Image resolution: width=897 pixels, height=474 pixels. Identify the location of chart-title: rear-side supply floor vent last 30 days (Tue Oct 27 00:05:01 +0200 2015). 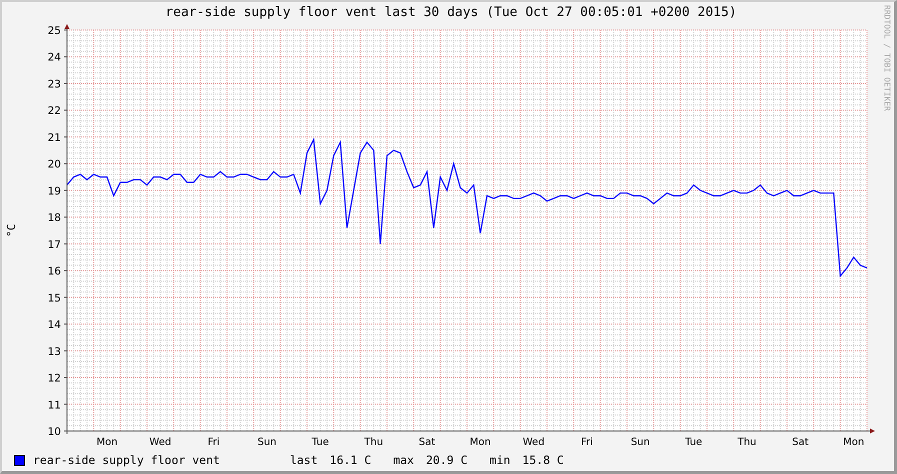
(451, 12).